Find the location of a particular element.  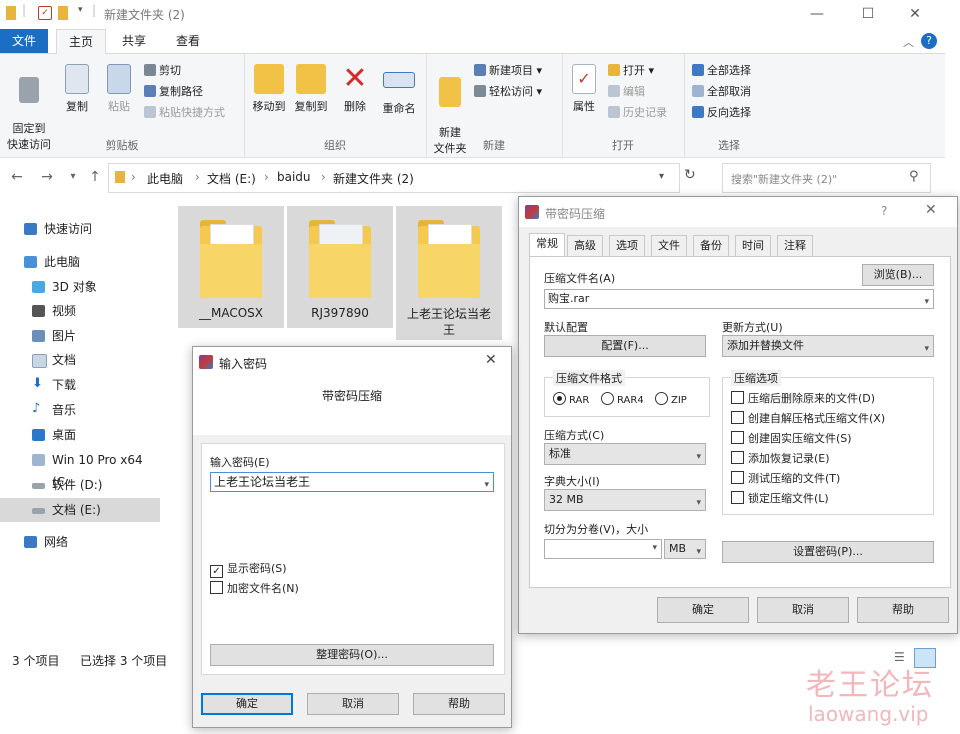

sidebar-item-music: ♪ 音乐 is located at coordinates (80, 410).